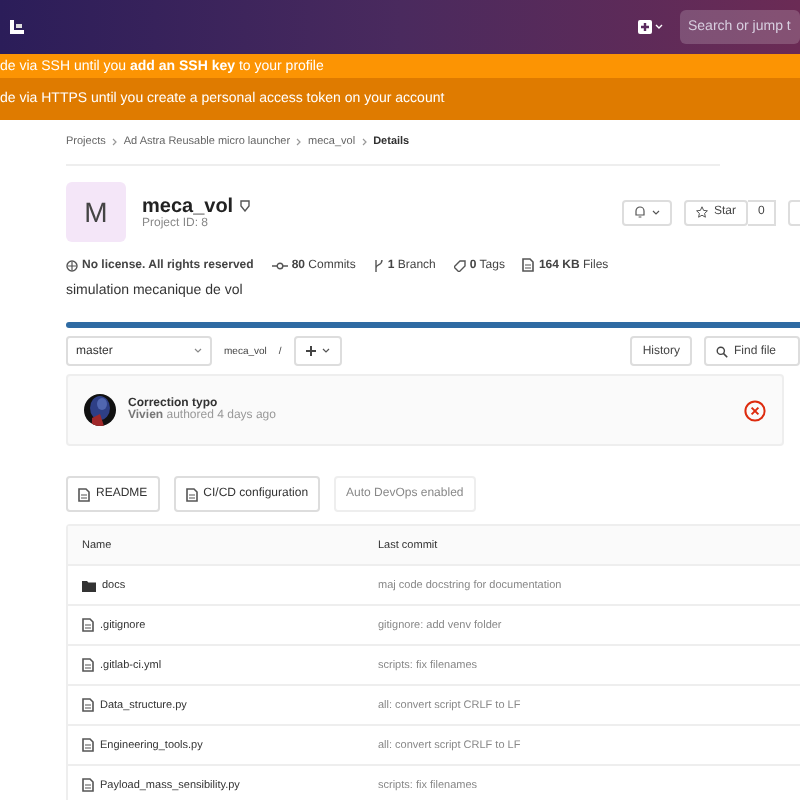  I want to click on project-name: meca_vol, so click(188, 206).